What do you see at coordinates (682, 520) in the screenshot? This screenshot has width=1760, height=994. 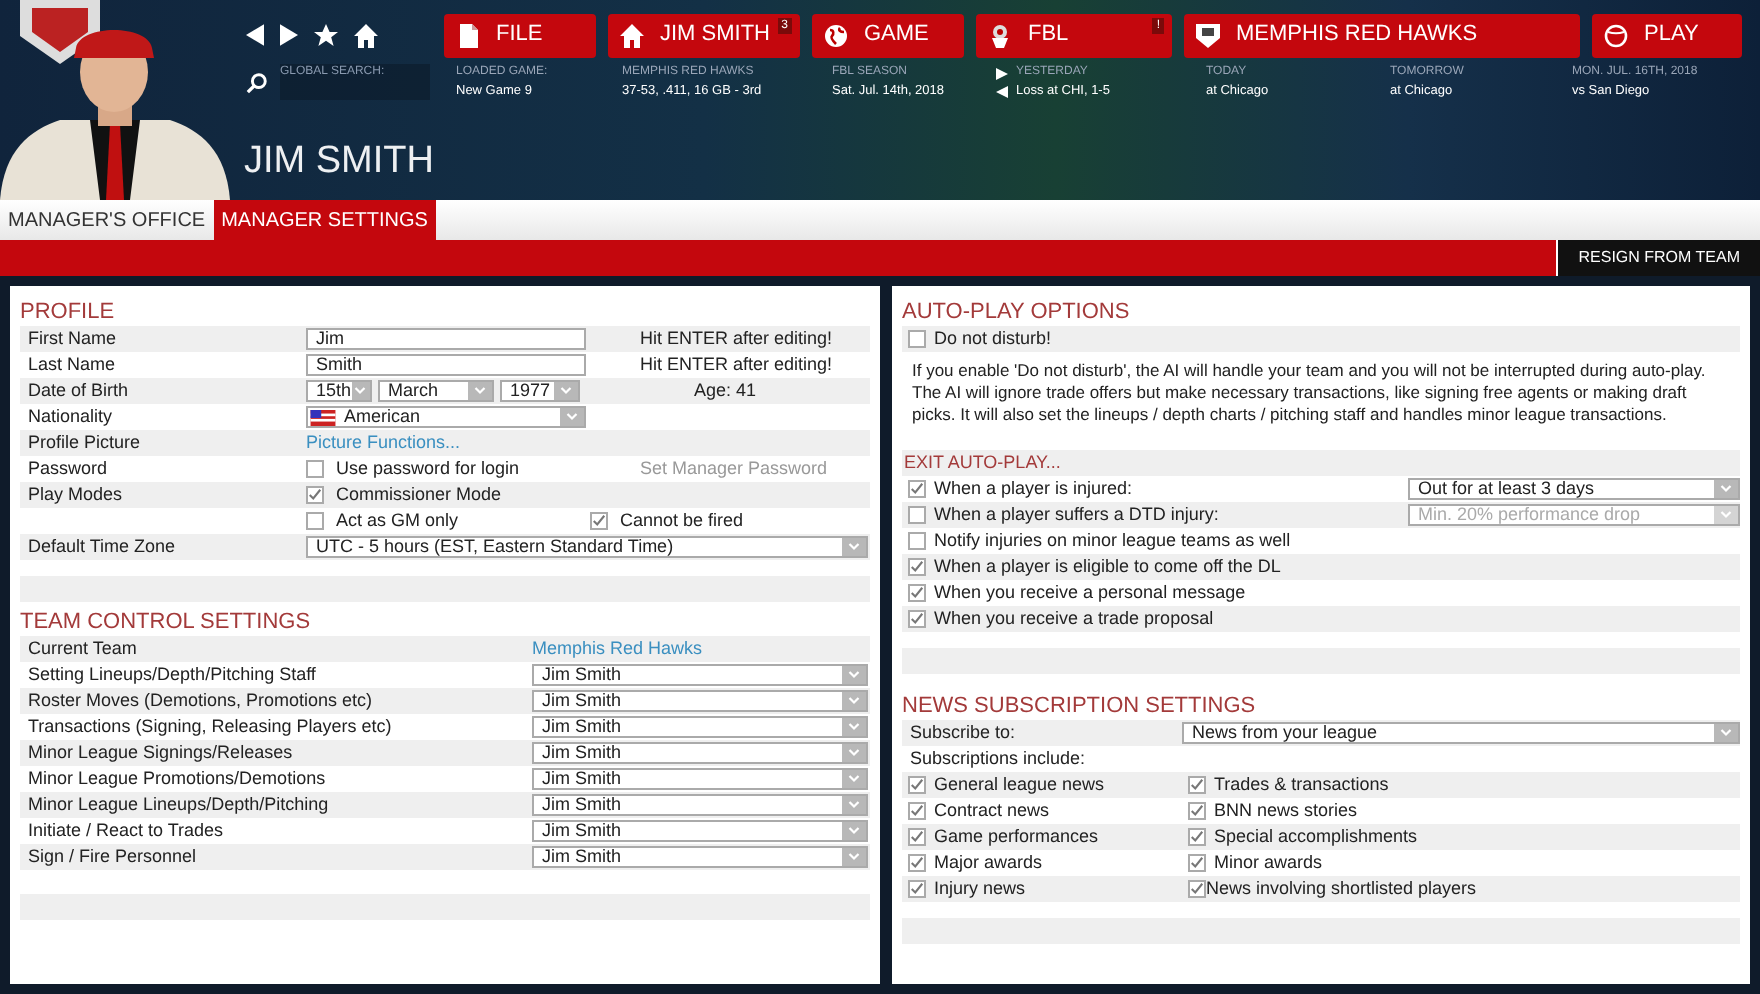 I see `checkbox-label: Cannot be fired` at bounding box center [682, 520].